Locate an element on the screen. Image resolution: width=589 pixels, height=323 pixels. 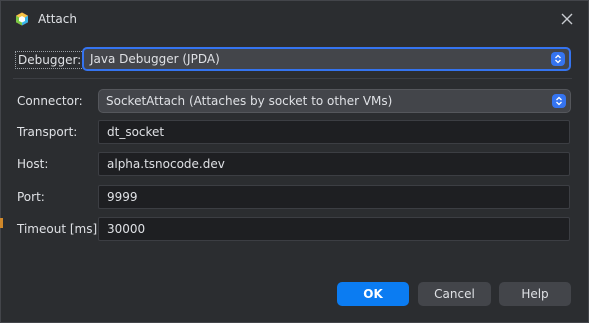
ok-button: OK is located at coordinates (373, 294).